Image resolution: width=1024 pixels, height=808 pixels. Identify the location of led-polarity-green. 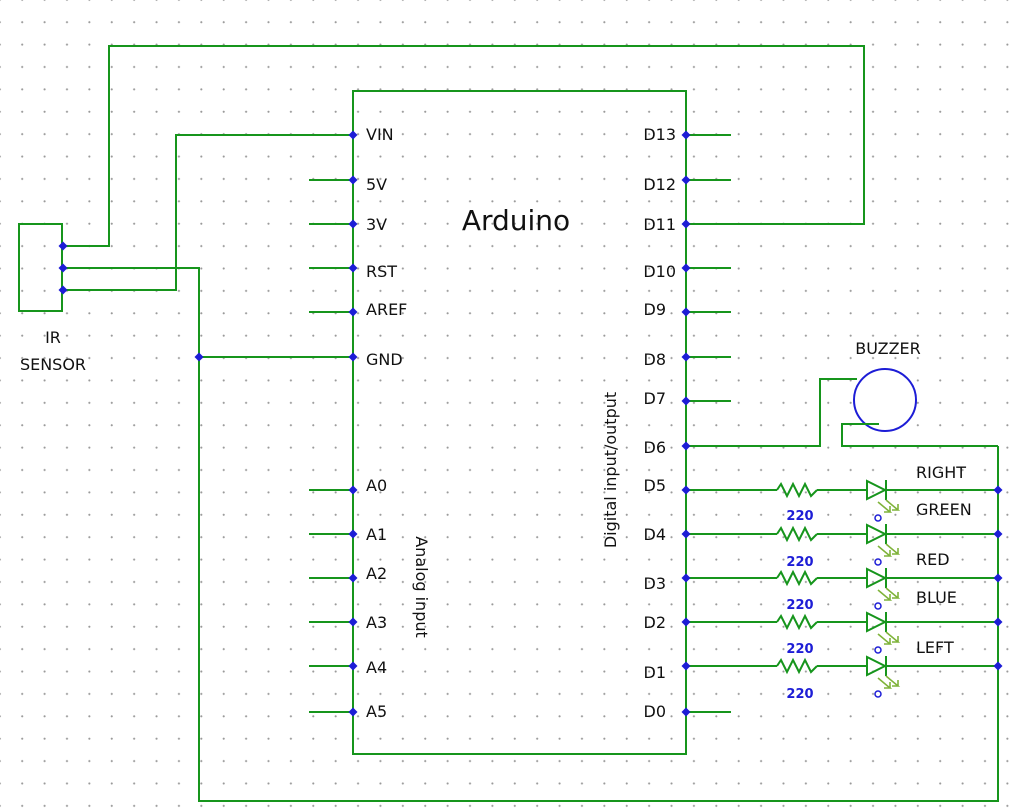
(878, 562).